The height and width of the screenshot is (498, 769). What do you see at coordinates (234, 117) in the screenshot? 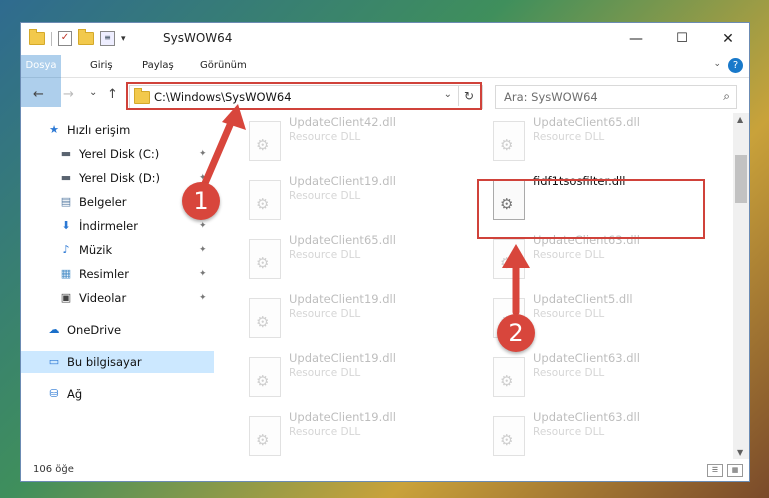
I see `arrow-1-head` at bounding box center [234, 117].